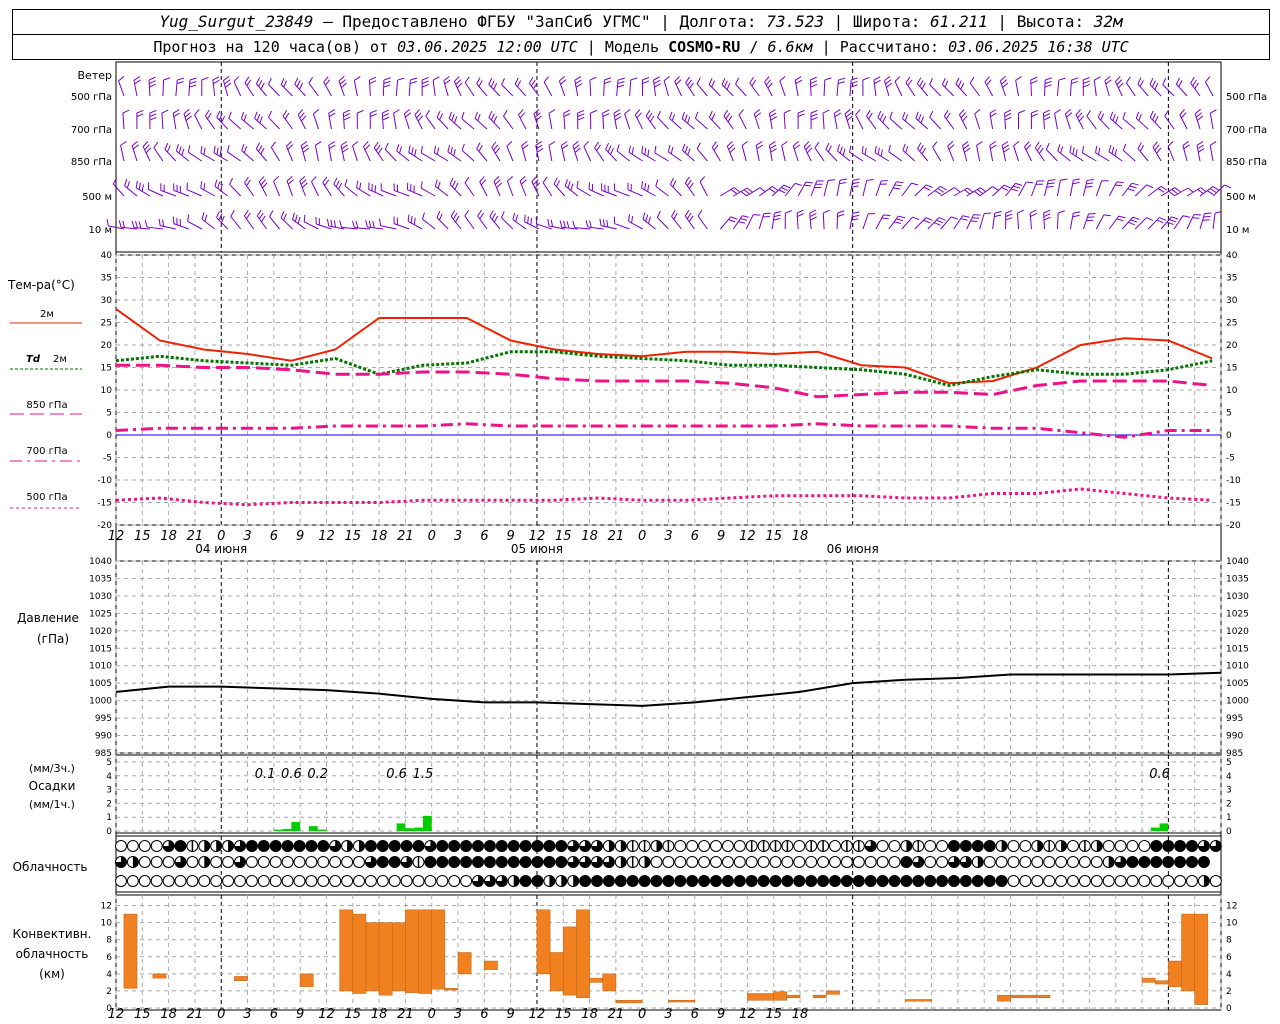 The image size is (1280, 1024). What do you see at coordinates (642, 536) in the screenshot?
I see `hour-tick-label: 0` at bounding box center [642, 536].